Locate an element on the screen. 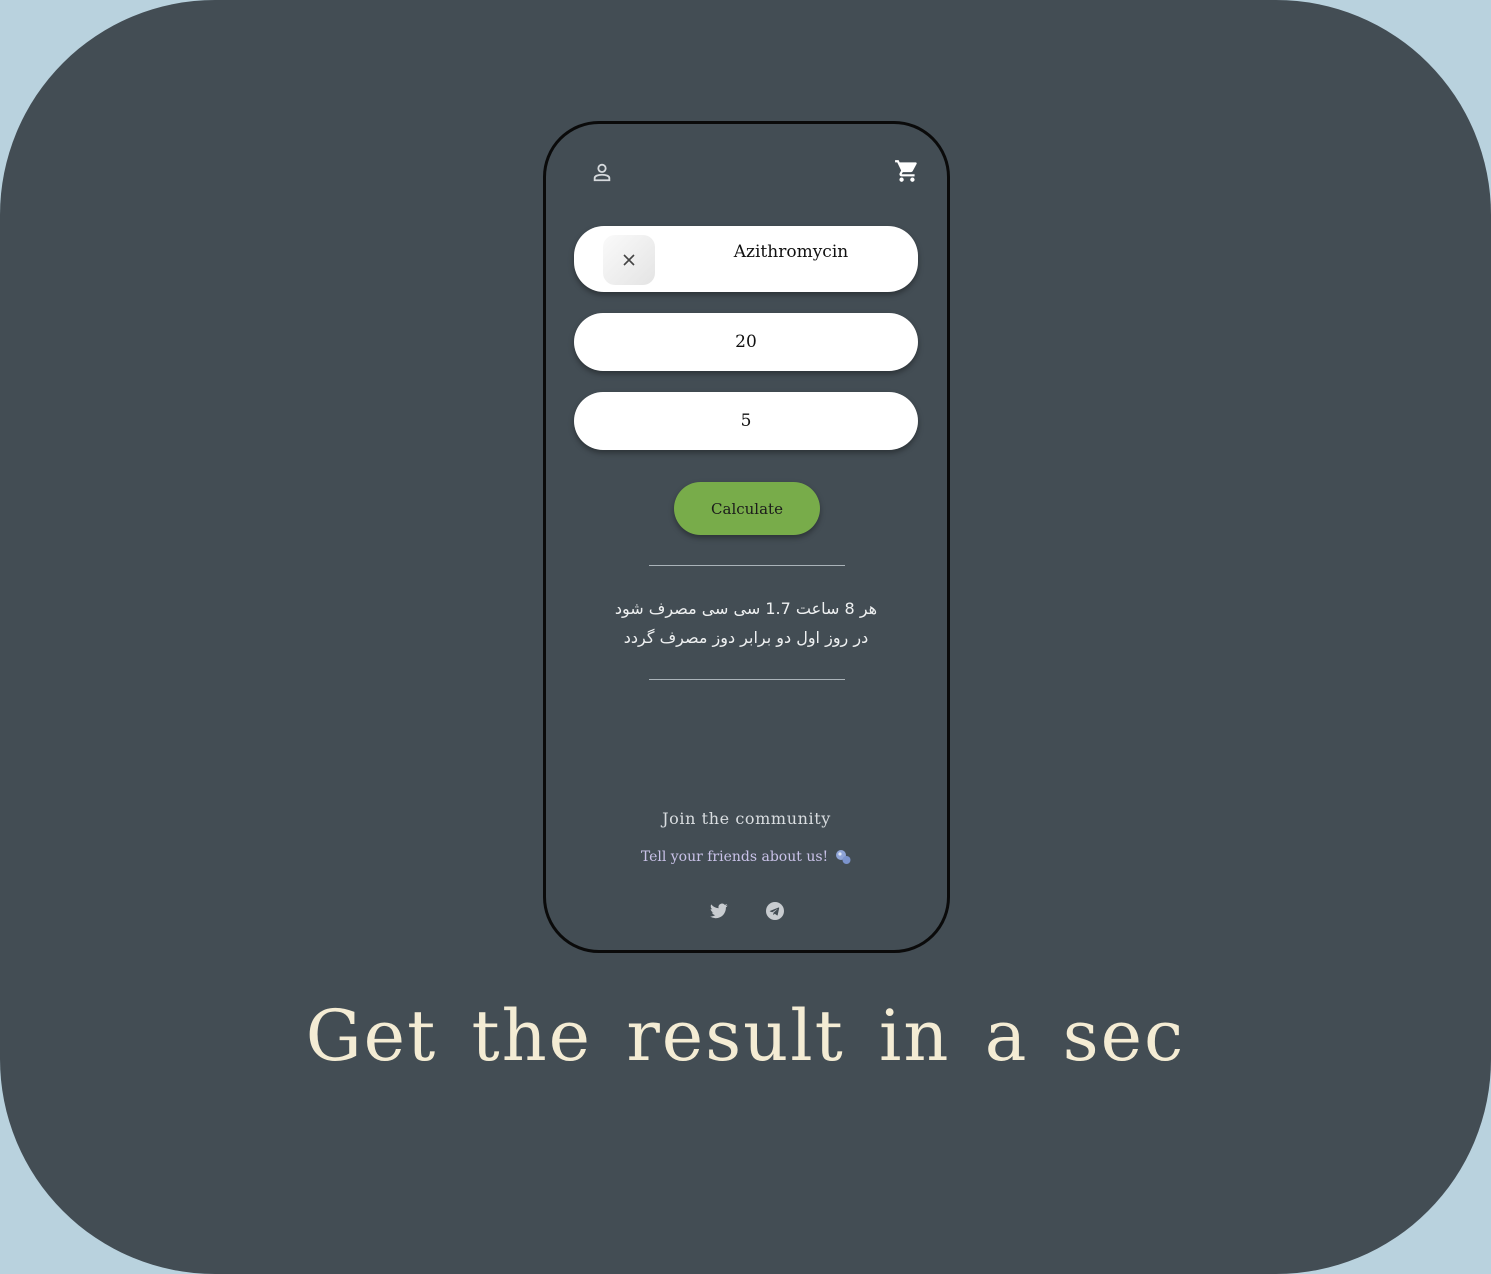 The height and width of the screenshot is (1274, 1491). result-line-1: هر 8 ساعت 1.7 سی سی مصرف شود is located at coordinates (746, 608).